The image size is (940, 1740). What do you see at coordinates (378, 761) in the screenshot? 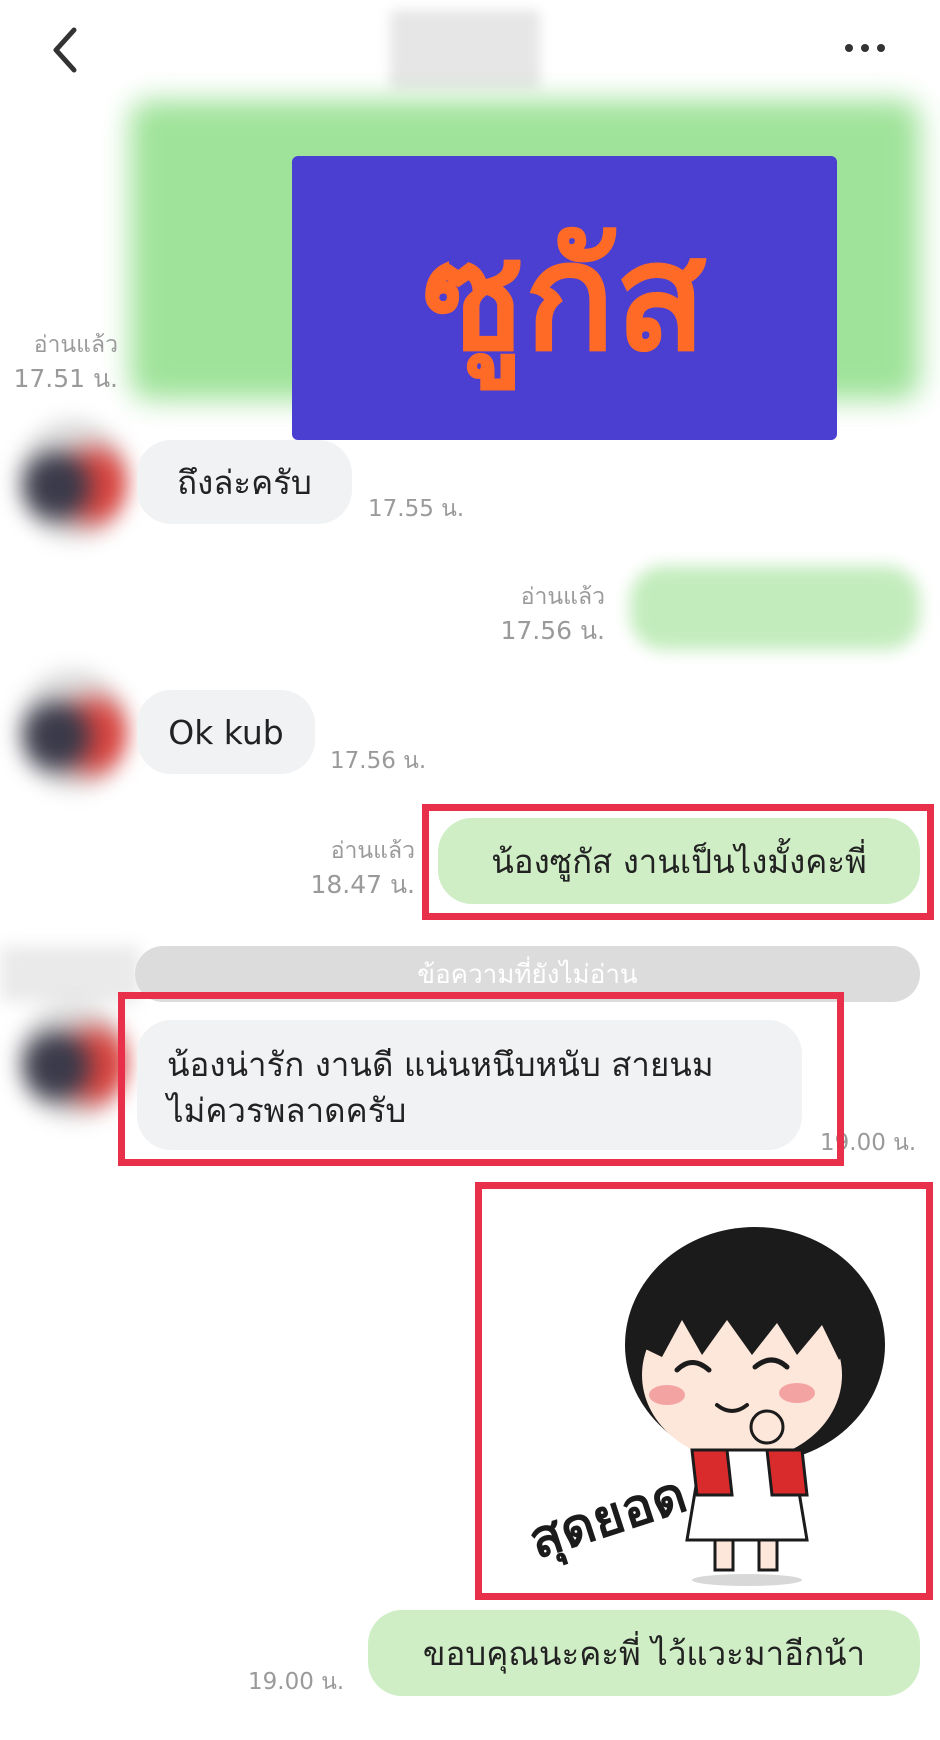
I see `message-time: 17.56 น.` at bounding box center [378, 761].